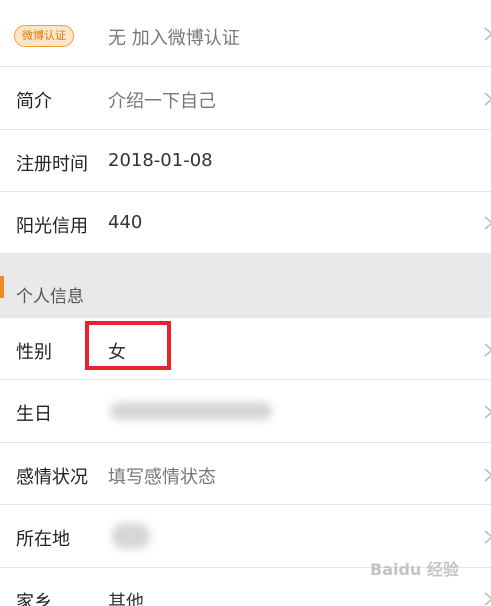  Describe the element at coordinates (52, 226) in the screenshot. I see `sunshine-credit-label: 阳光信用` at that location.